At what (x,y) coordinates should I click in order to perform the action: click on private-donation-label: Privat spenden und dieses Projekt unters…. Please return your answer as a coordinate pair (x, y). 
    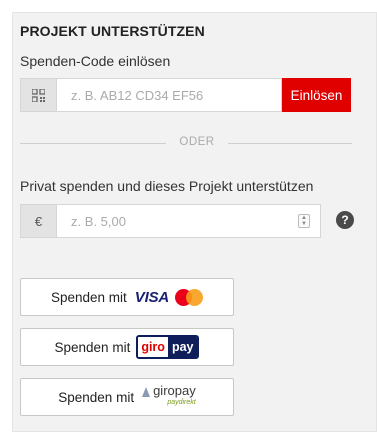
    Looking at the image, I should click on (167, 186).